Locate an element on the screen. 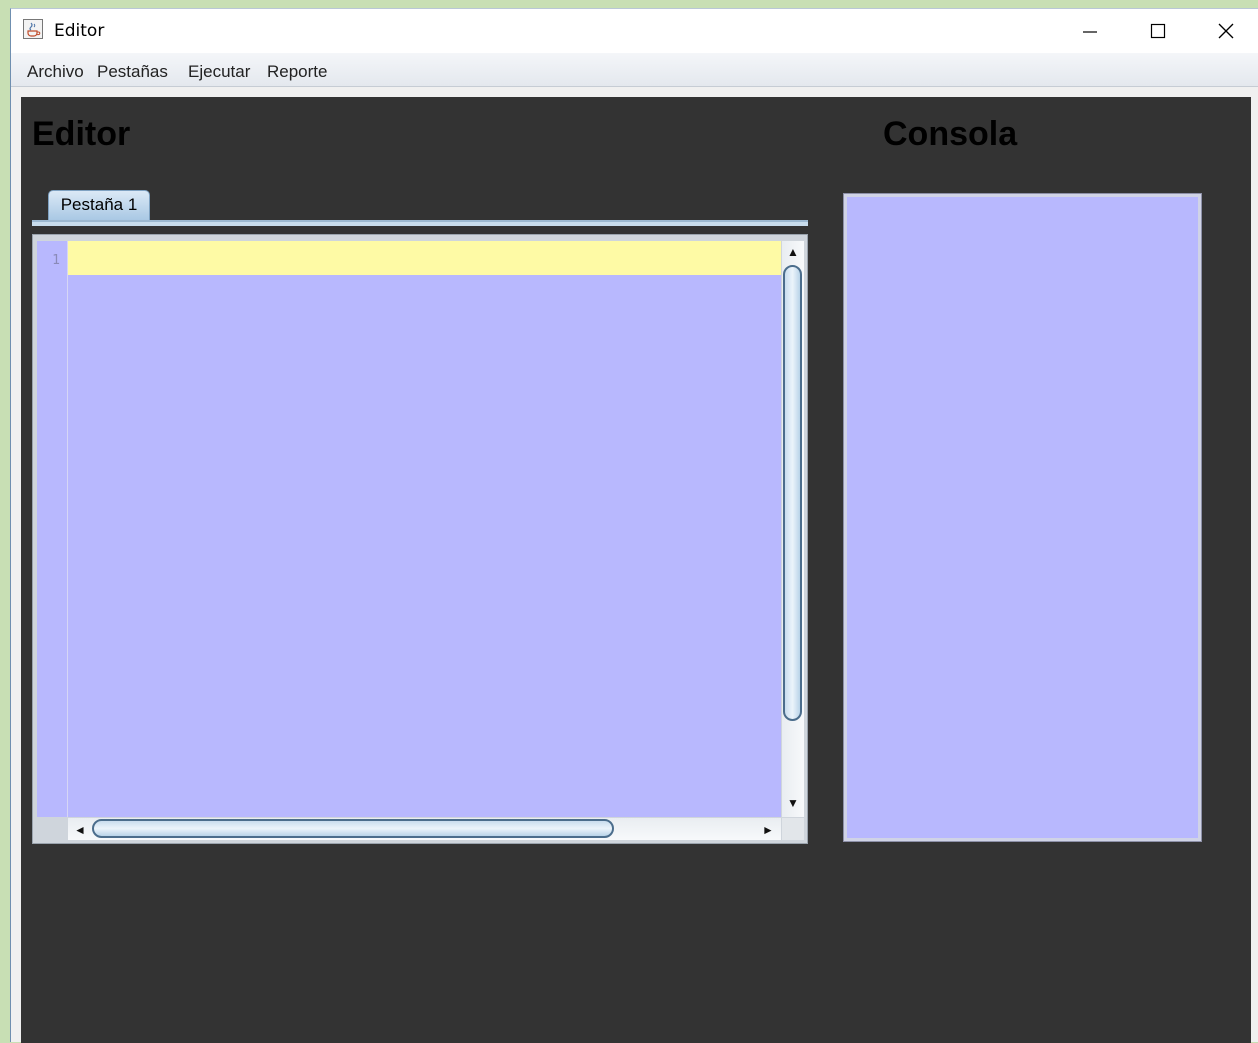 Image resolution: width=1258 pixels, height=1043 pixels. menu-ejecutar: Ejecutar is located at coordinates (219, 72).